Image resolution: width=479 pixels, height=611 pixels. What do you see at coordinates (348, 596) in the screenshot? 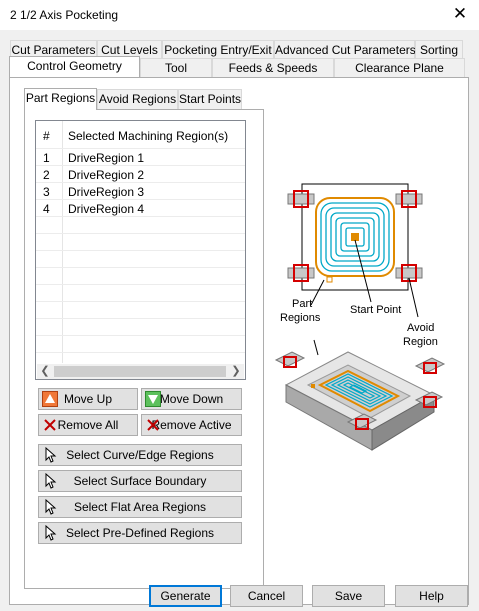
I see `save-button: Save` at bounding box center [348, 596].